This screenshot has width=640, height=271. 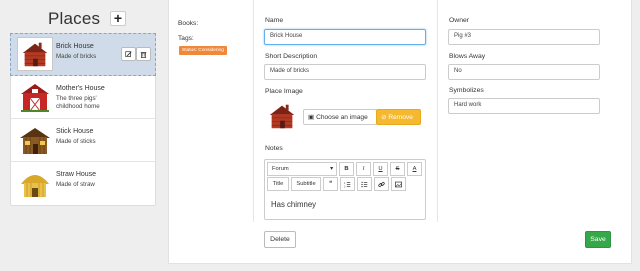 What do you see at coordinates (76, 56) in the screenshot?
I see `place-desc: Made of bricks` at bounding box center [76, 56].